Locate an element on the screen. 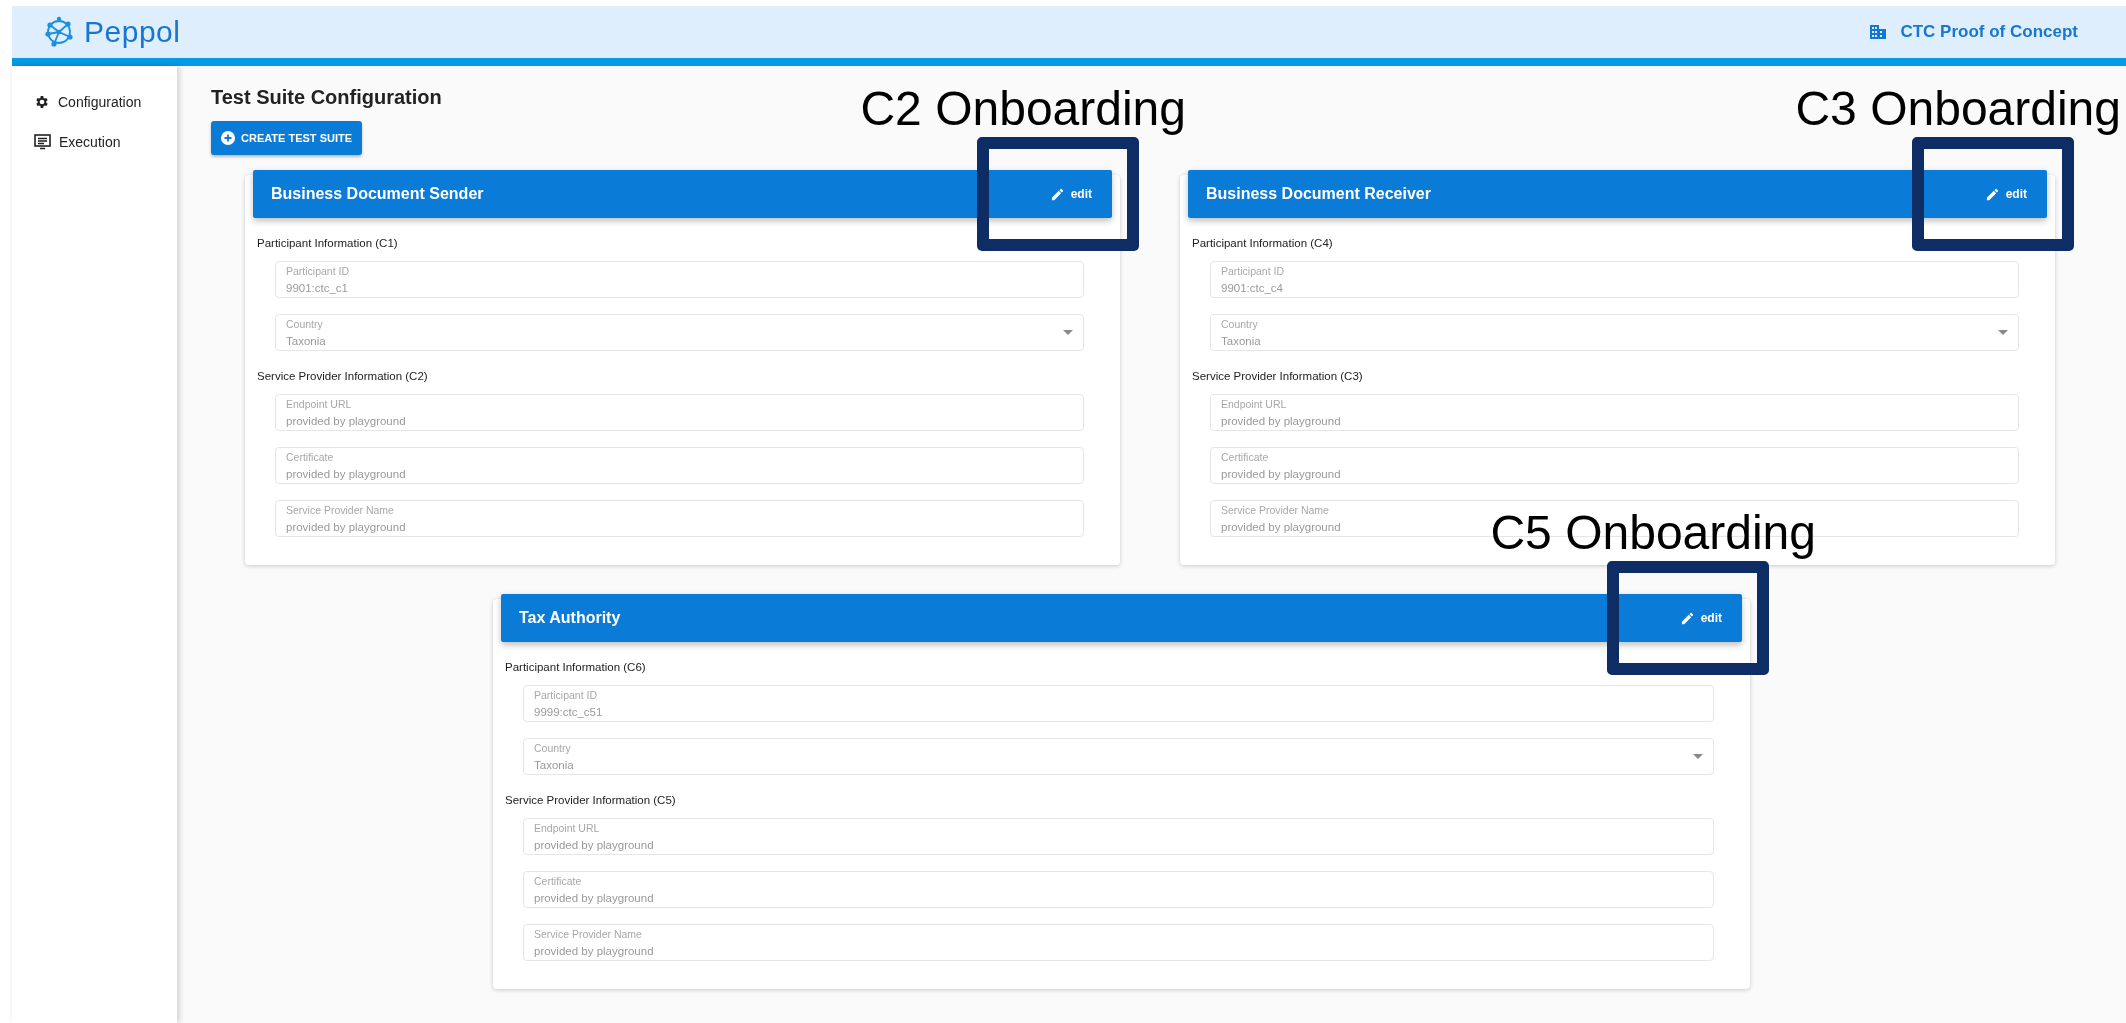 The height and width of the screenshot is (1023, 2126). section-heading: Participant Information (C6) is located at coordinates (576, 667).